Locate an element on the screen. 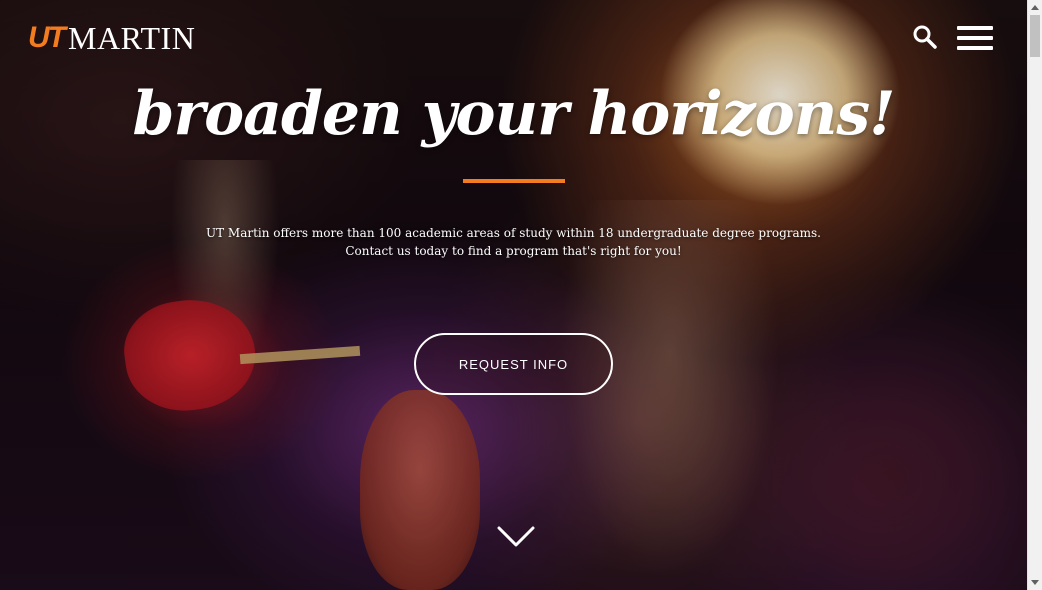 This screenshot has width=1042, height=590. scrollbar-thumb is located at coordinates (1035, 36).